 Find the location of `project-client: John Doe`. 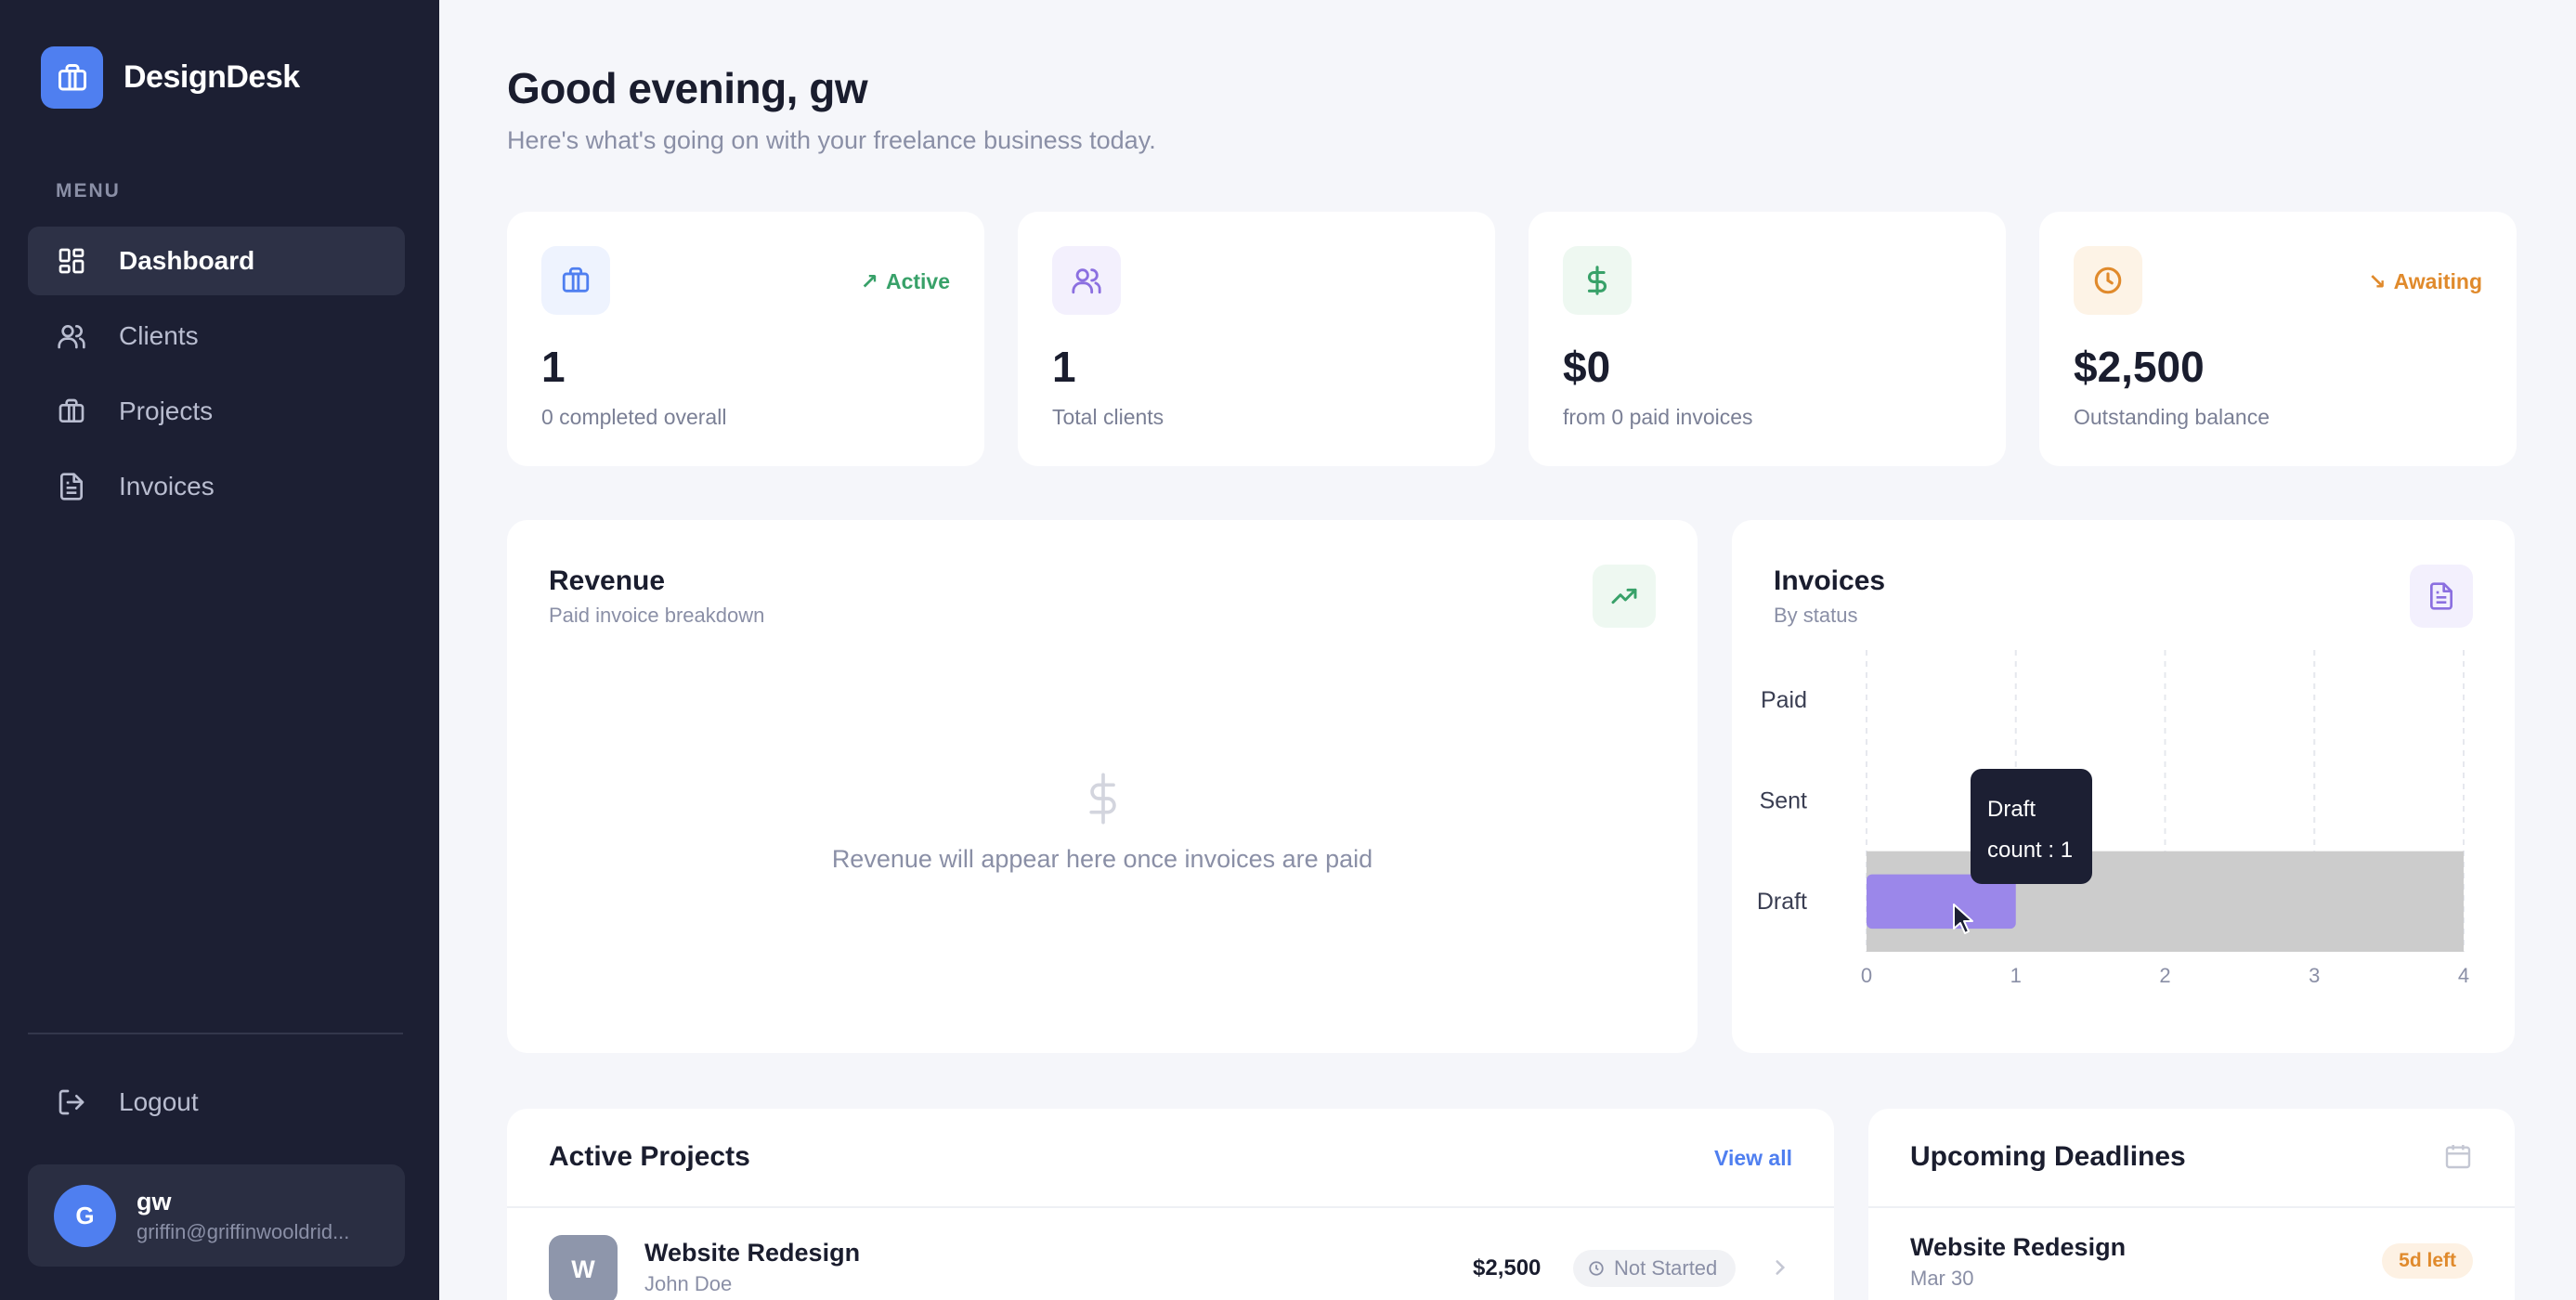

project-client: John Doe is located at coordinates (688, 1283).